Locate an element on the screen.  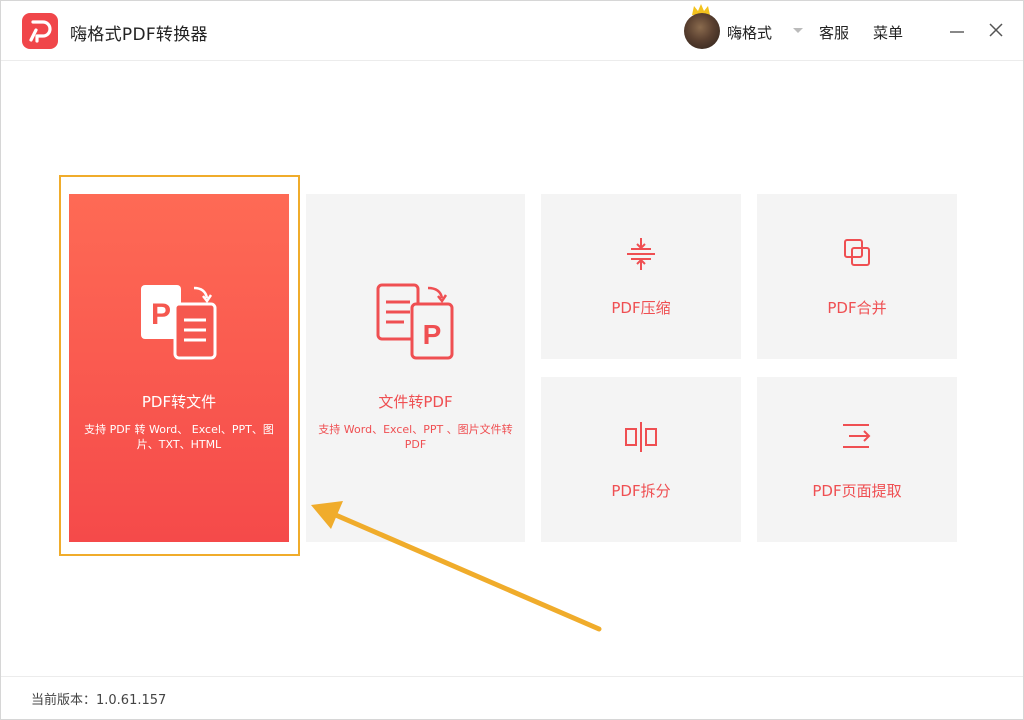
username: 嗨格式 is located at coordinates (749, 32).